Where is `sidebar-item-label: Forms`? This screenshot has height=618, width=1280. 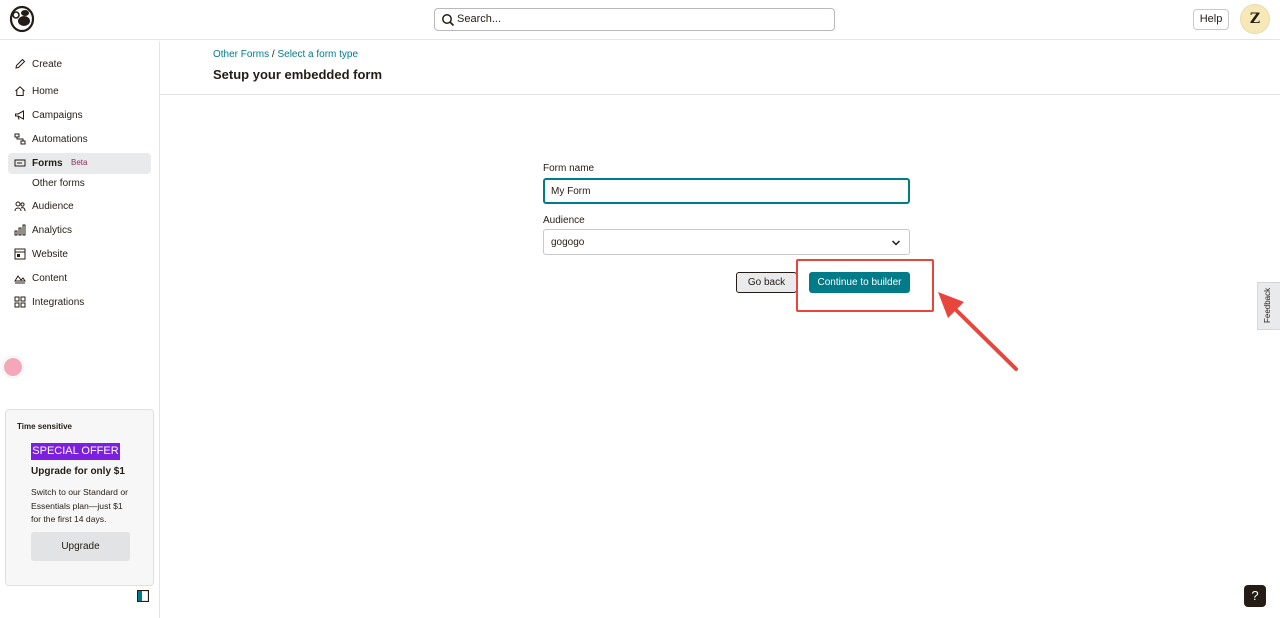
sidebar-item-label: Forms is located at coordinates (47, 163).